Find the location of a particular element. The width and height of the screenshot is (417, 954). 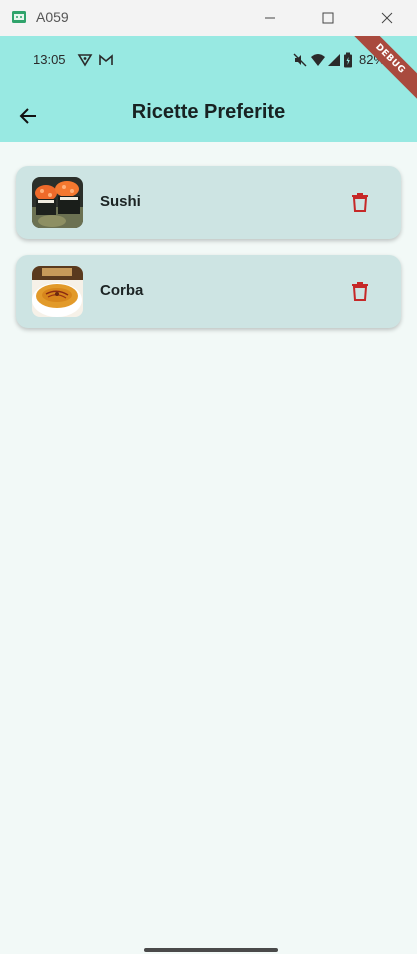

wifi-icon is located at coordinates (318, 60).